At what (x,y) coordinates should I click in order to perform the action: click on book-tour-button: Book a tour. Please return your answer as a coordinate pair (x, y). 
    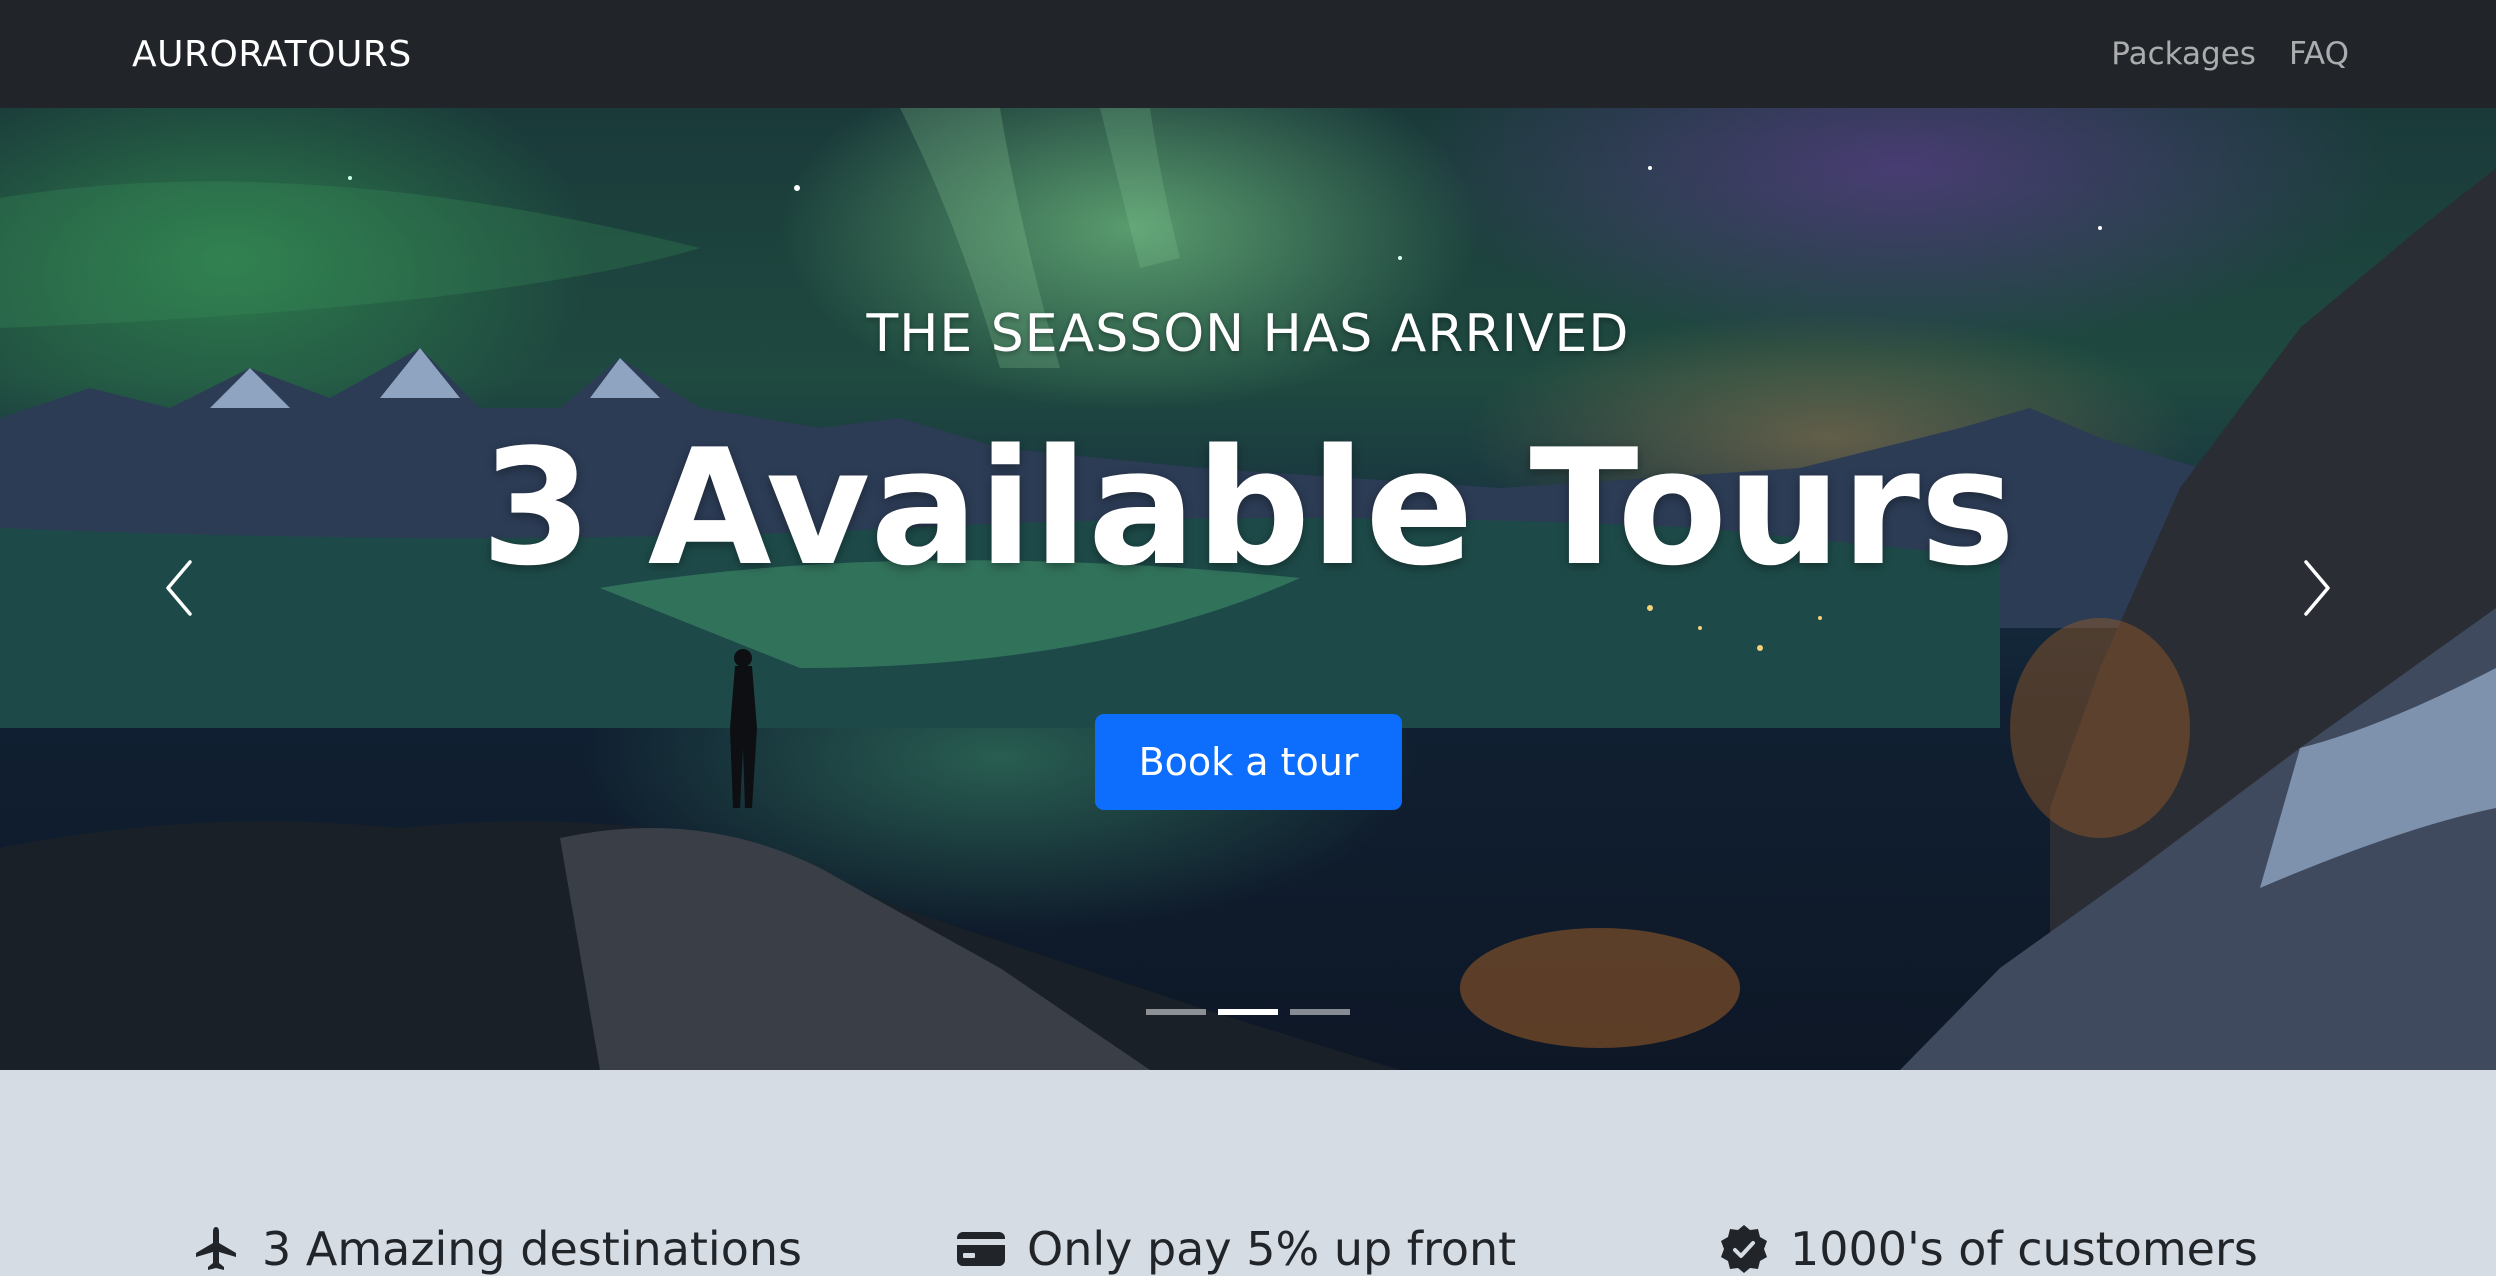
    Looking at the image, I should click on (1248, 762).